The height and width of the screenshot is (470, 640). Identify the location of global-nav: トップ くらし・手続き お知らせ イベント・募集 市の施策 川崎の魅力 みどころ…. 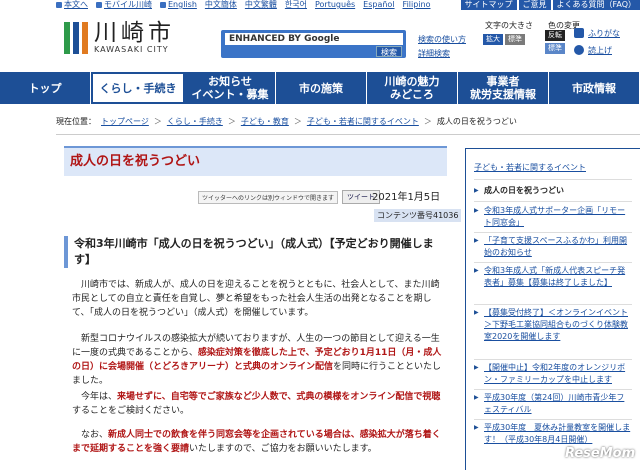
(320, 88).